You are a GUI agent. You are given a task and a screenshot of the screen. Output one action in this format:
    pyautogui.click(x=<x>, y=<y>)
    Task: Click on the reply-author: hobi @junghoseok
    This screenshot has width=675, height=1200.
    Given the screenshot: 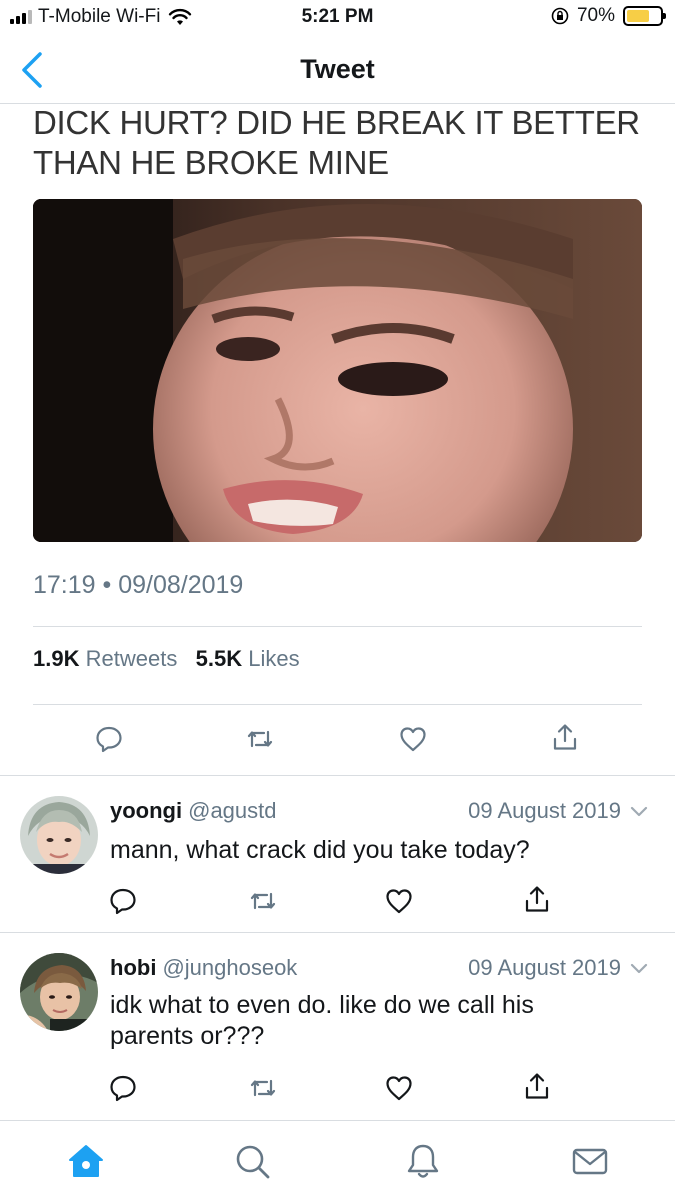 What is the action you would take?
    pyautogui.click(x=203, y=968)
    